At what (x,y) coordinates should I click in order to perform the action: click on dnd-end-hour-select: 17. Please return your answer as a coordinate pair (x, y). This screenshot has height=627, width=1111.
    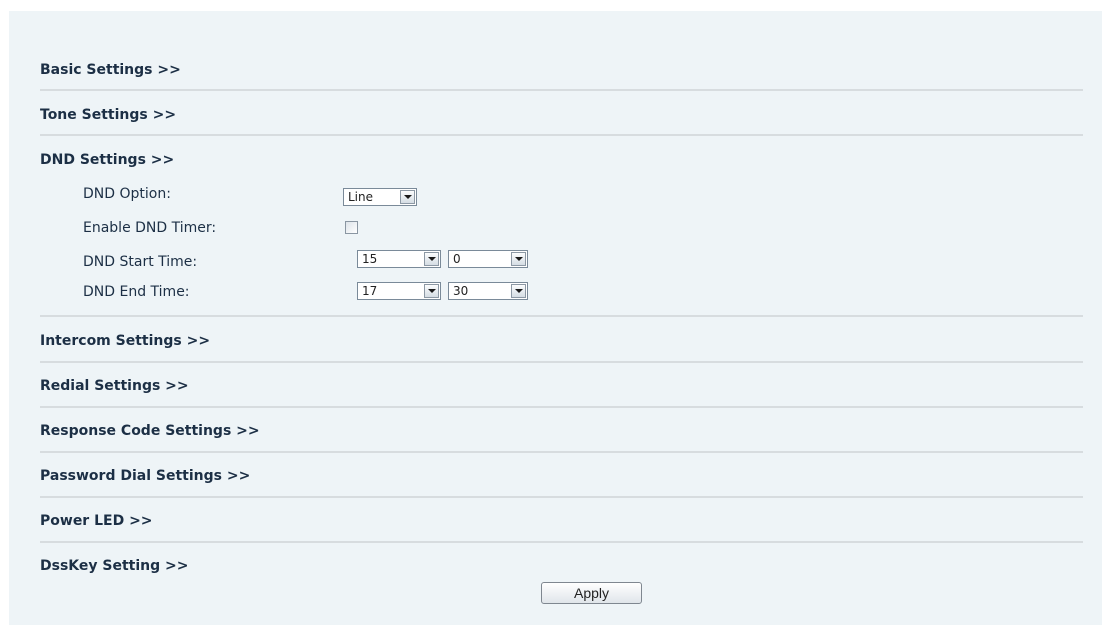
    Looking at the image, I should click on (399, 291).